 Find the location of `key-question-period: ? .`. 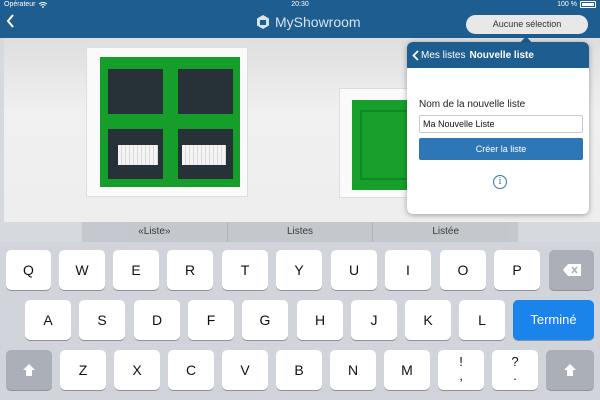

key-question-period: ? . is located at coordinates (515, 370).